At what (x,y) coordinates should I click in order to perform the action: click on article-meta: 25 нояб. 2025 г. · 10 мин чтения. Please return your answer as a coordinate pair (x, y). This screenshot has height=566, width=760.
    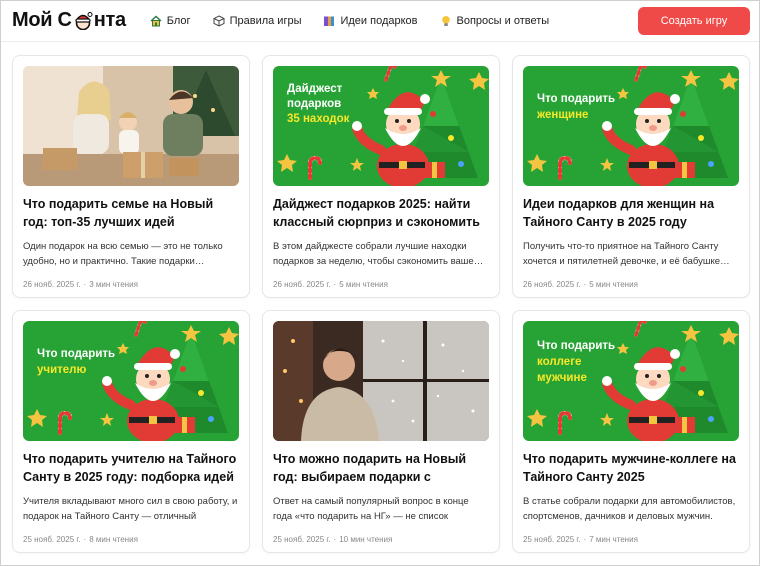
    Looking at the image, I should click on (381, 539).